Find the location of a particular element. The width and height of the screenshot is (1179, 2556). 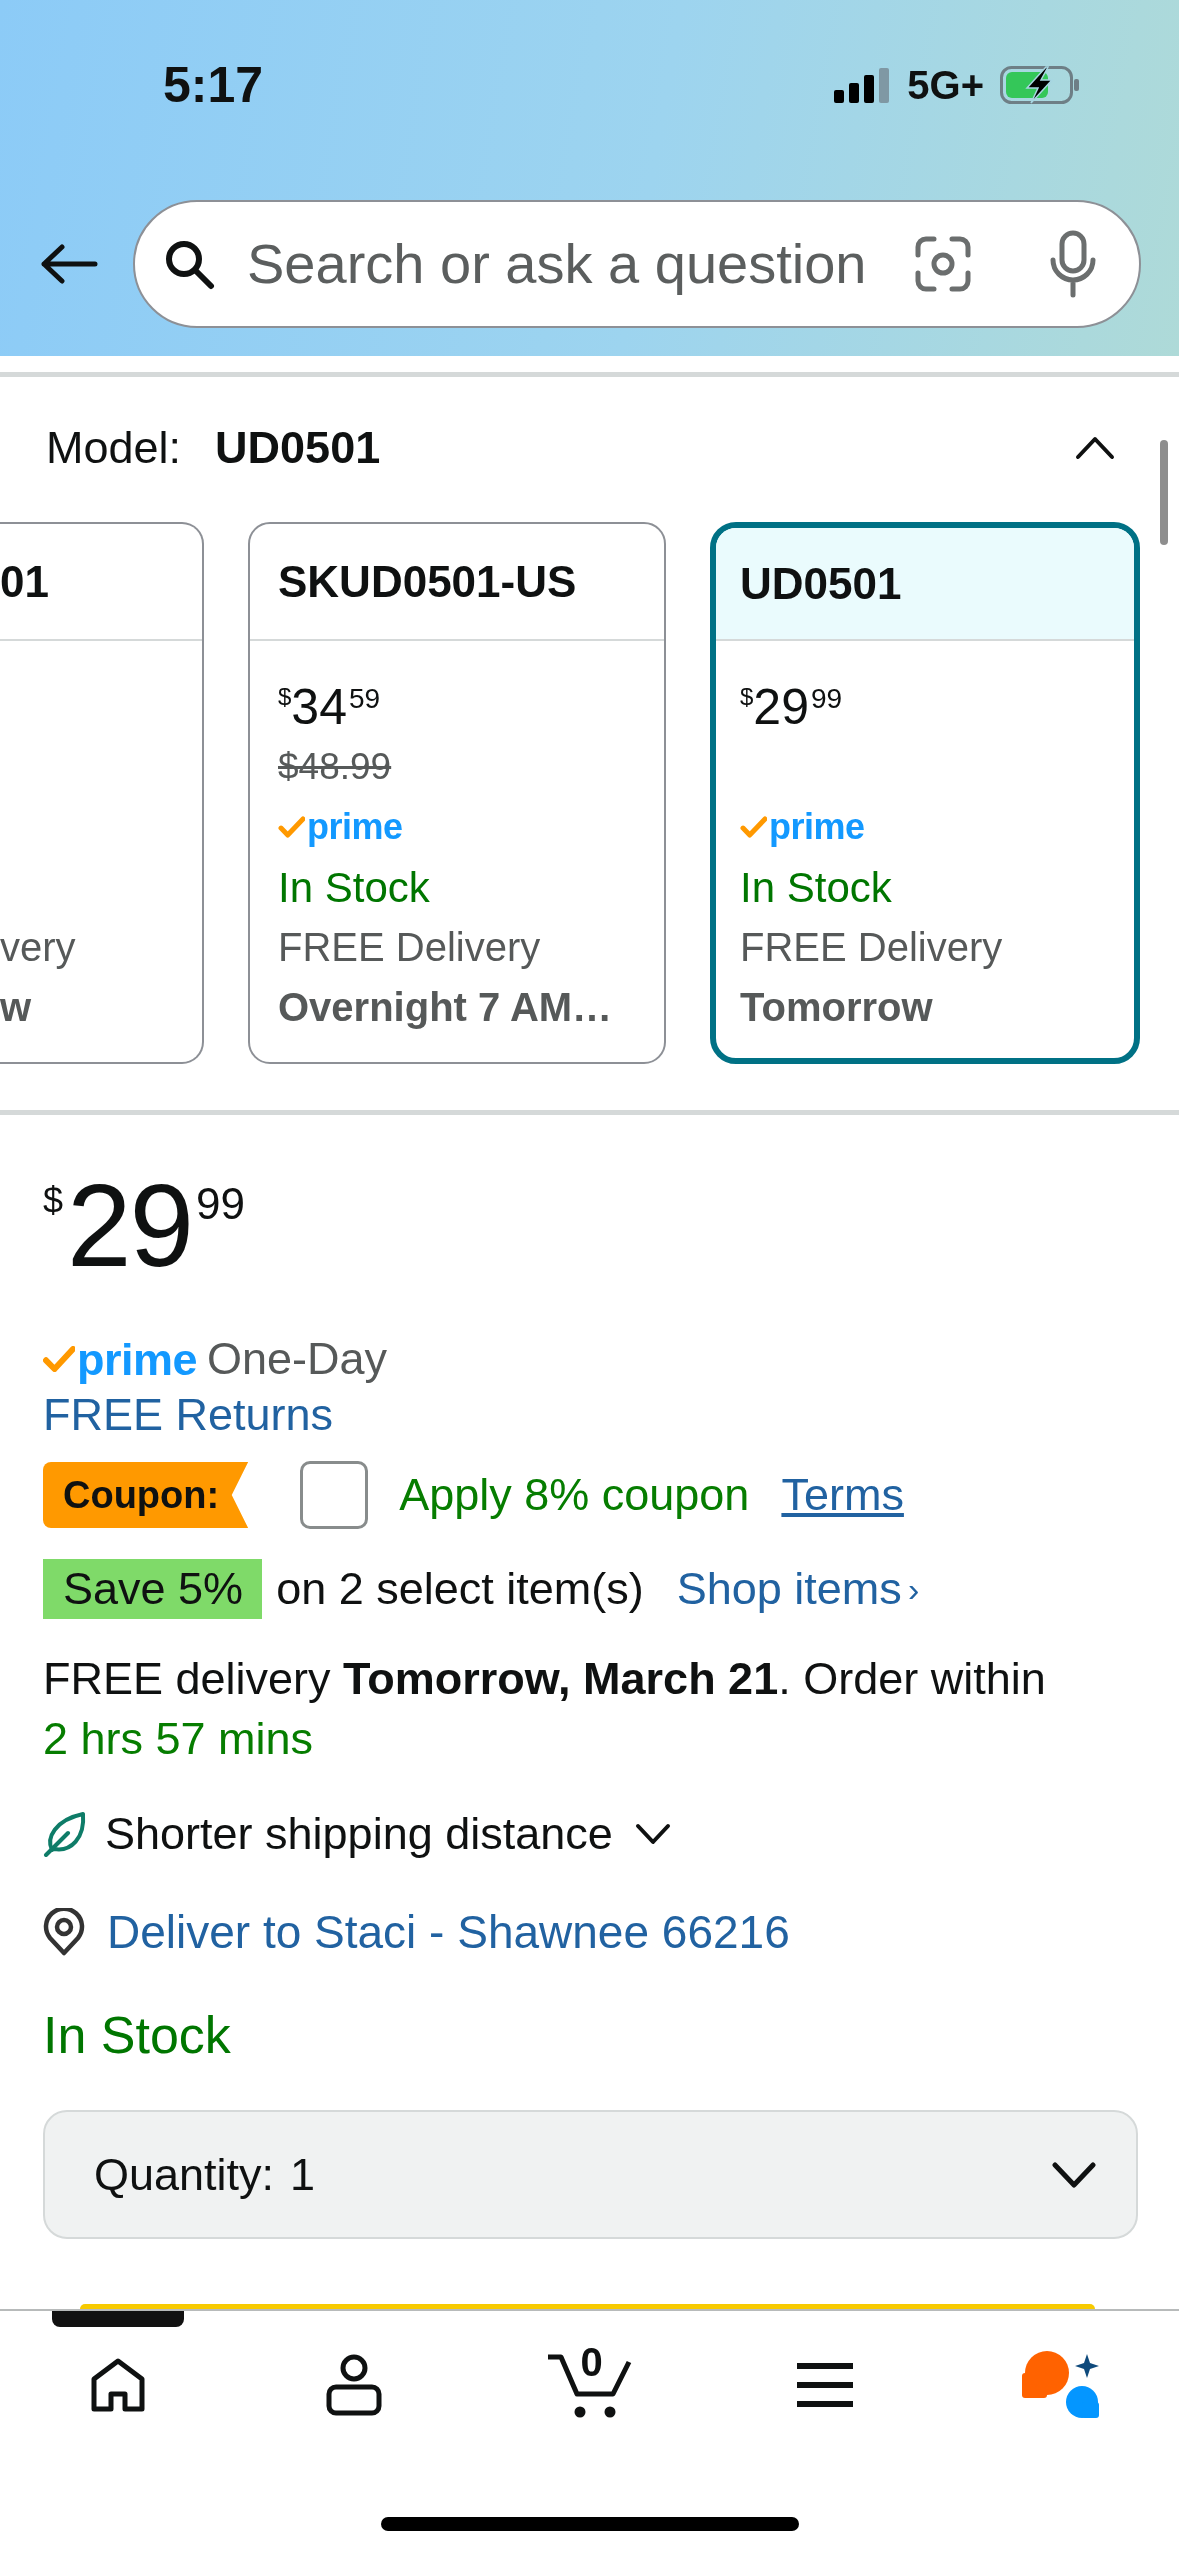

delivery-speed-label: One-Day is located at coordinates (297, 1359).